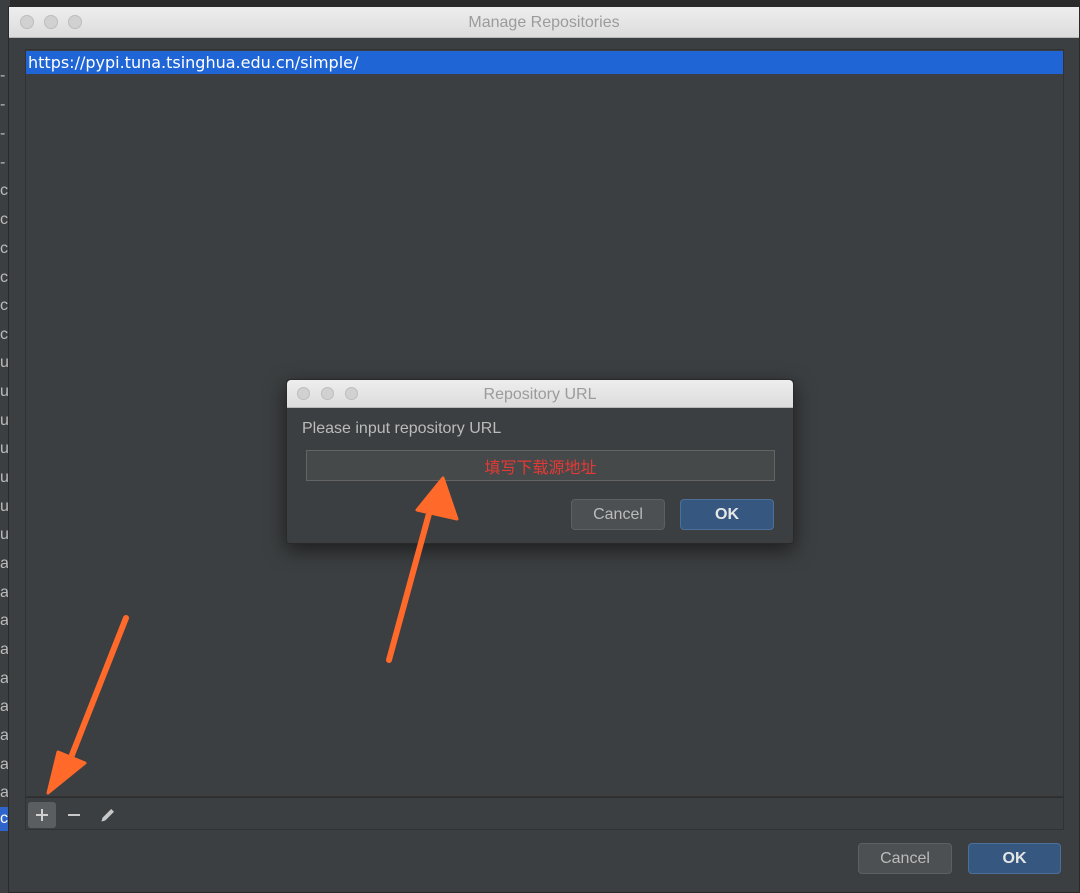  I want to click on add-repository-button, so click(42, 815).